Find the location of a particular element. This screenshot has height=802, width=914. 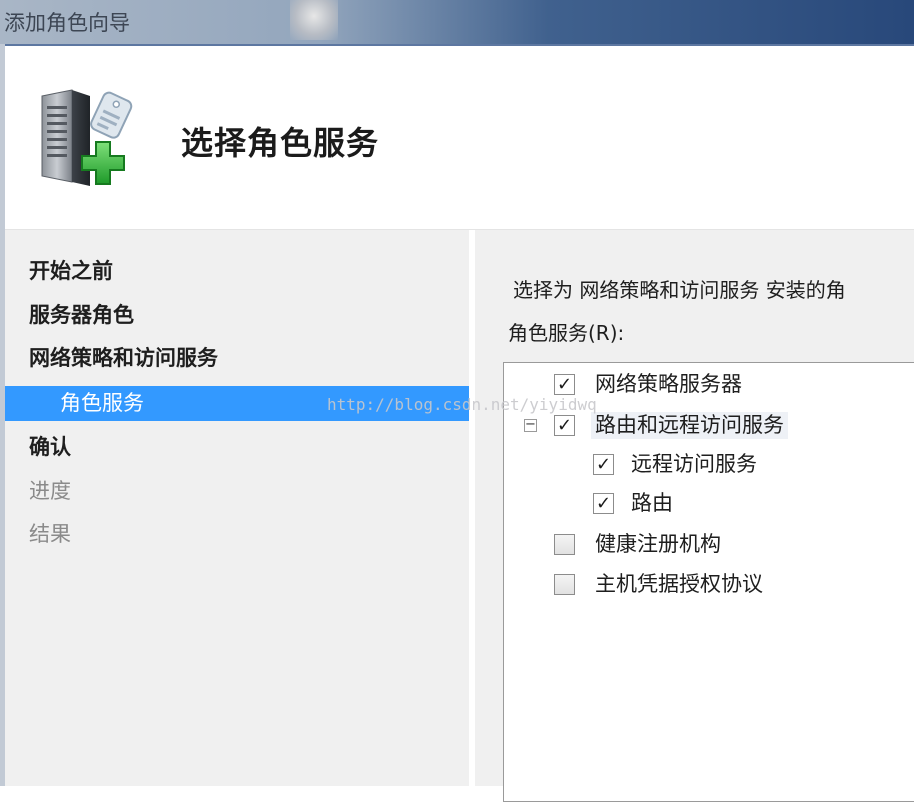

title-bar-glare is located at coordinates (314, 20).